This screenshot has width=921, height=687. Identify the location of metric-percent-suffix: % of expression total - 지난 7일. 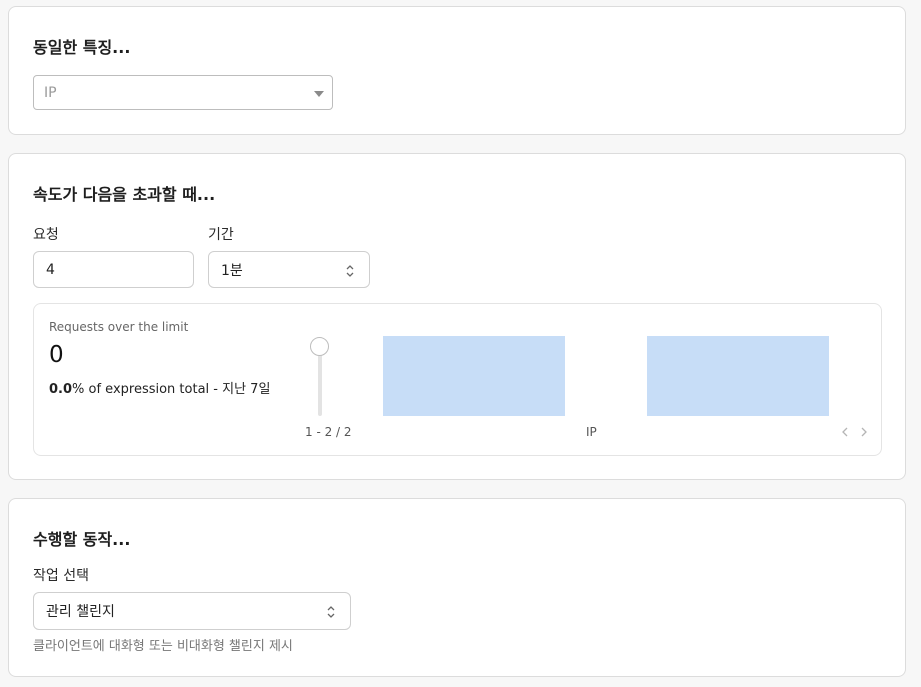
(171, 389).